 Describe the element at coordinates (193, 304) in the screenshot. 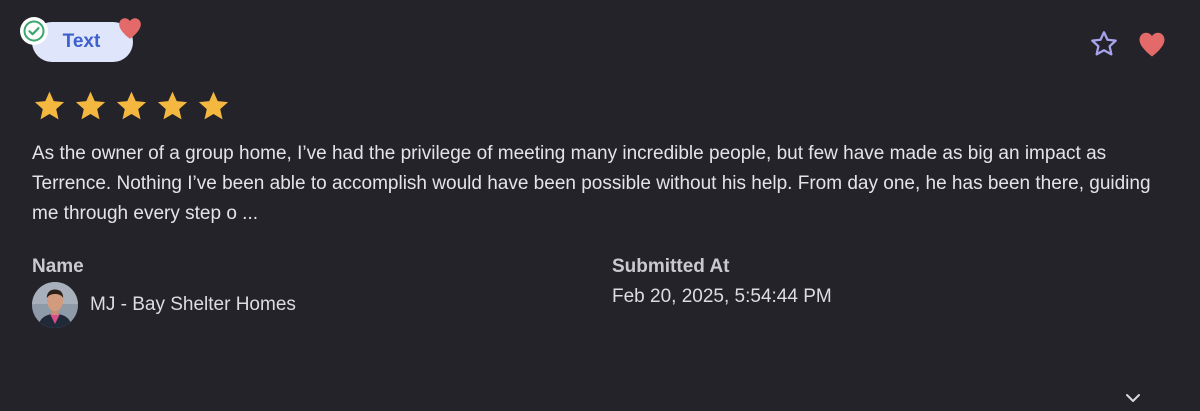

I see `author-name: MJ - Bay Shelter Homes` at that location.